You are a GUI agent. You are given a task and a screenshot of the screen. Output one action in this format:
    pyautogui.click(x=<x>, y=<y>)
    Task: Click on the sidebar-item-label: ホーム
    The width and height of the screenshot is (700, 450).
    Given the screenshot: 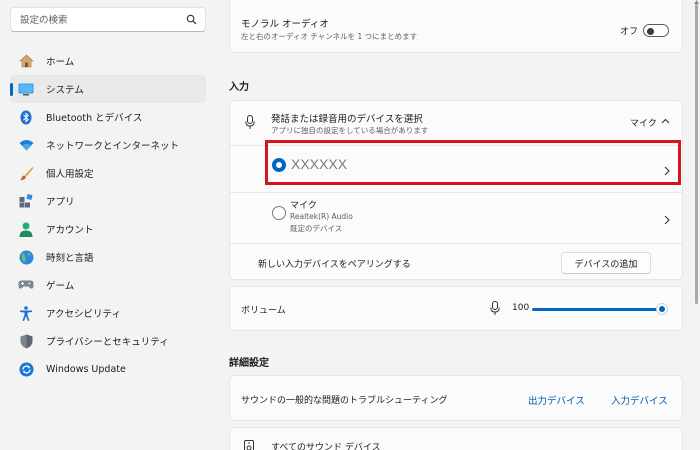 What is the action you would take?
    pyautogui.click(x=60, y=62)
    